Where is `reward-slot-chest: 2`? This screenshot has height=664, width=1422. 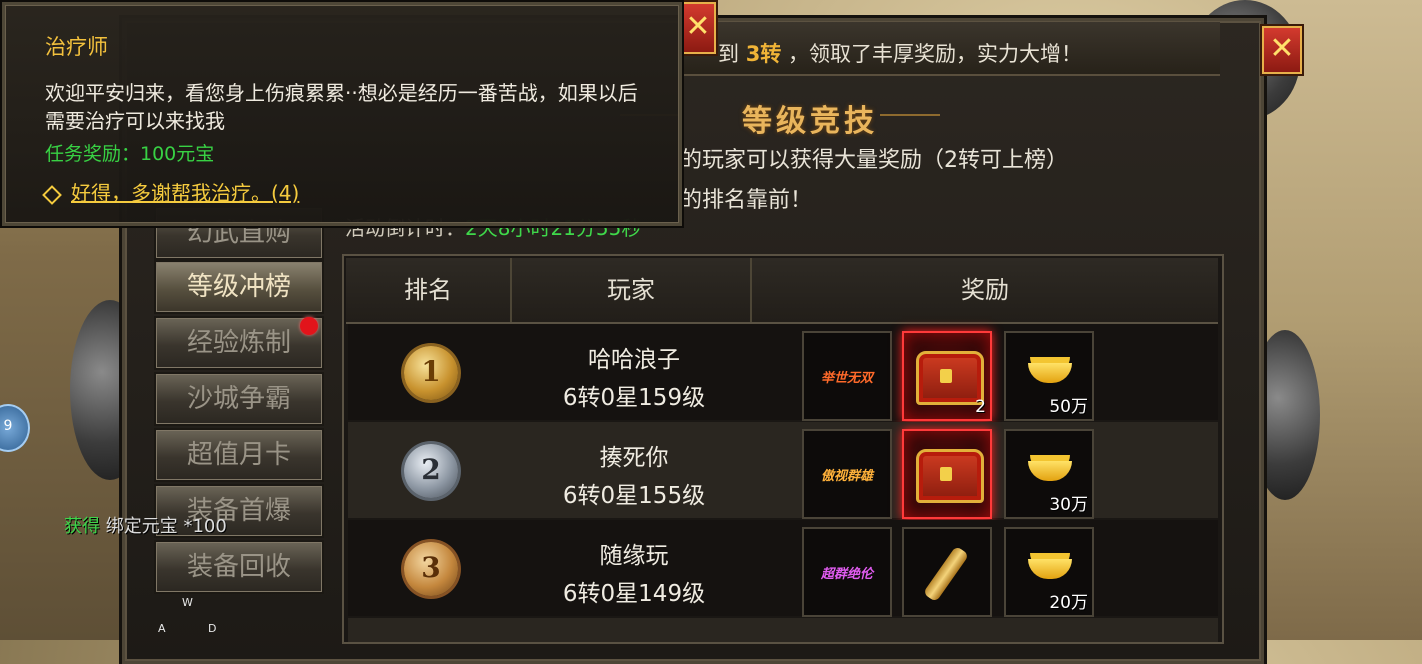 reward-slot-chest: 2 is located at coordinates (947, 376).